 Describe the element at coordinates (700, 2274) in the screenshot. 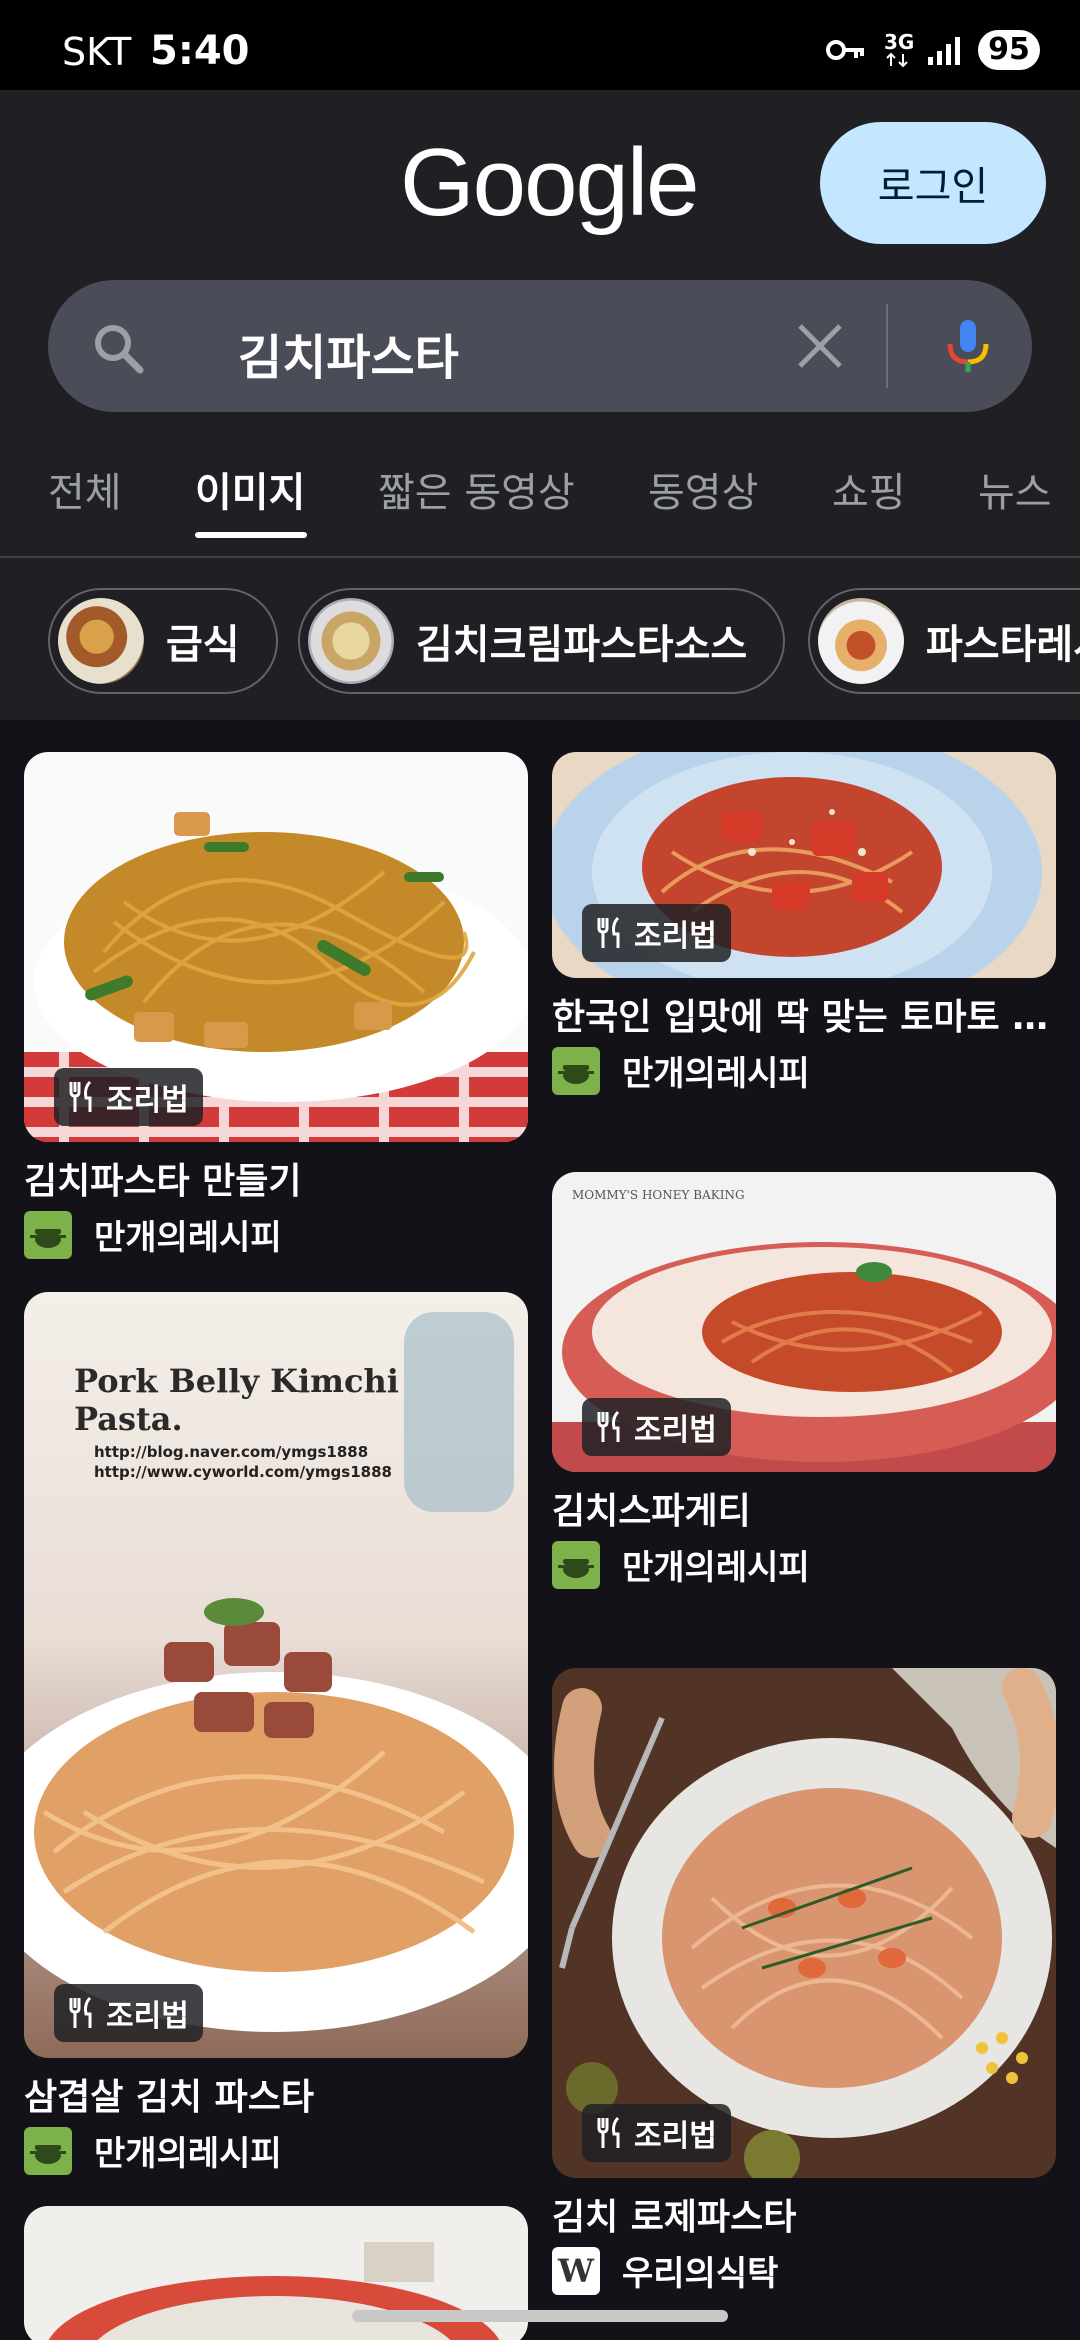

I see `source-name: 우리의식탁` at that location.